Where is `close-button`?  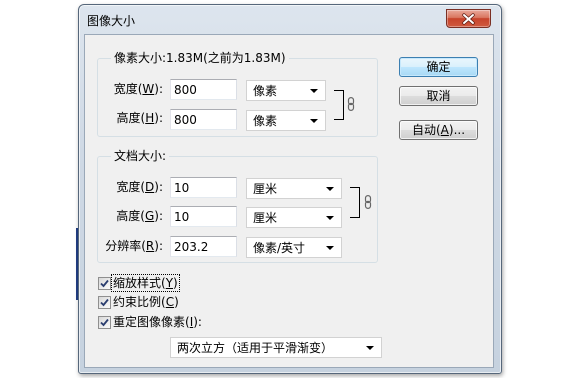
close-button is located at coordinates (468, 18).